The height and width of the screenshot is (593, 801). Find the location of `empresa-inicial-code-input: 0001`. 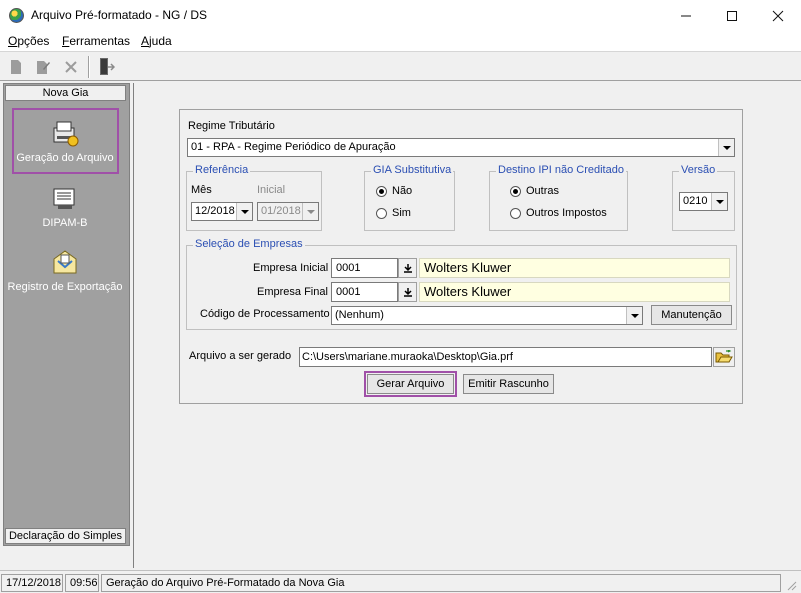

empresa-inicial-code-input: 0001 is located at coordinates (364, 268).